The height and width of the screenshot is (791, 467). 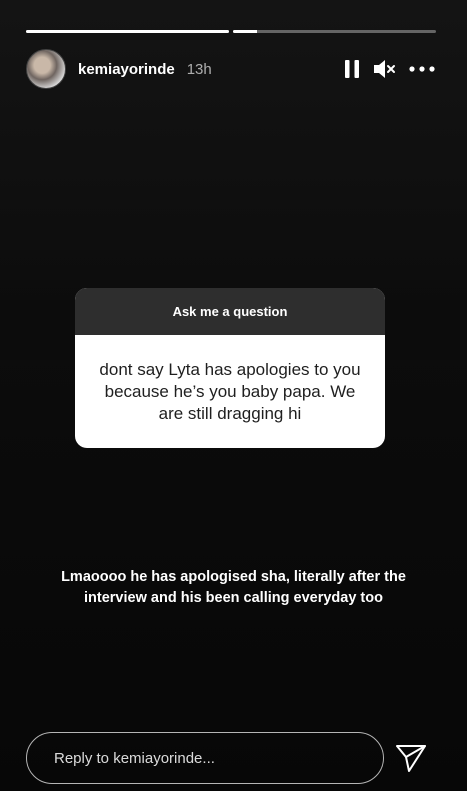 I want to click on send-button, so click(x=411, y=758).